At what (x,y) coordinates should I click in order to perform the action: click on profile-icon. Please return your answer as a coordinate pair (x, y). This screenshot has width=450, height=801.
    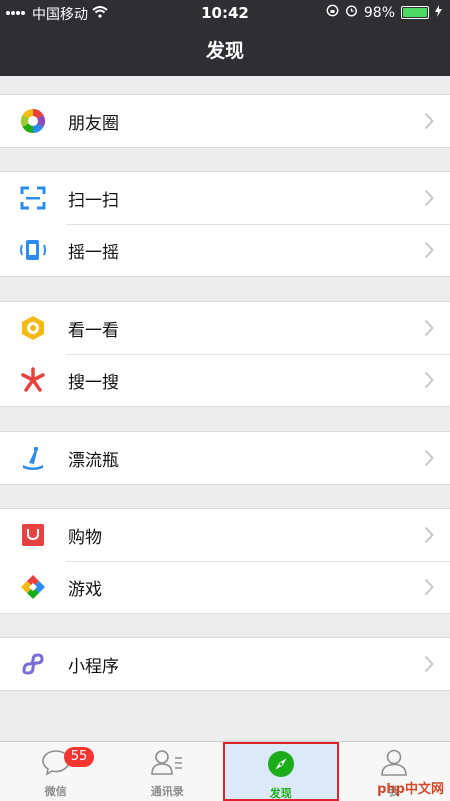
    Looking at the image, I should click on (394, 764).